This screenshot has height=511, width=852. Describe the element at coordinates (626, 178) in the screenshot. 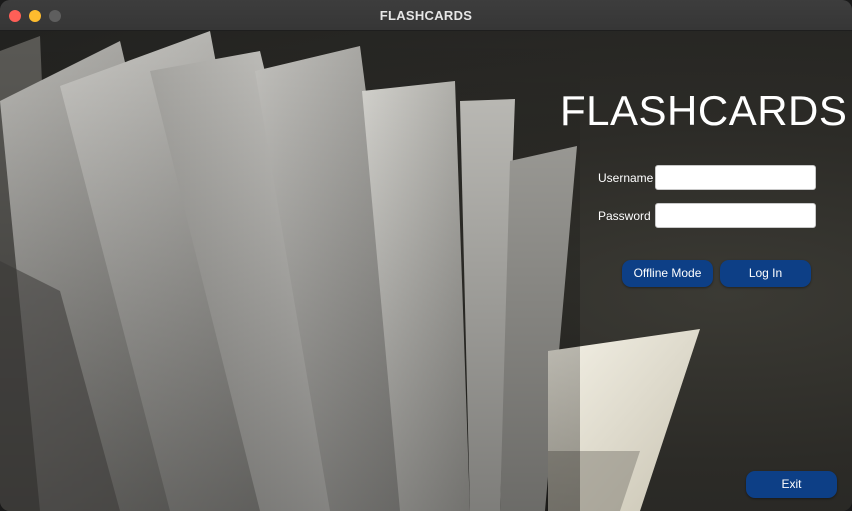

I see `username-label: Username` at that location.